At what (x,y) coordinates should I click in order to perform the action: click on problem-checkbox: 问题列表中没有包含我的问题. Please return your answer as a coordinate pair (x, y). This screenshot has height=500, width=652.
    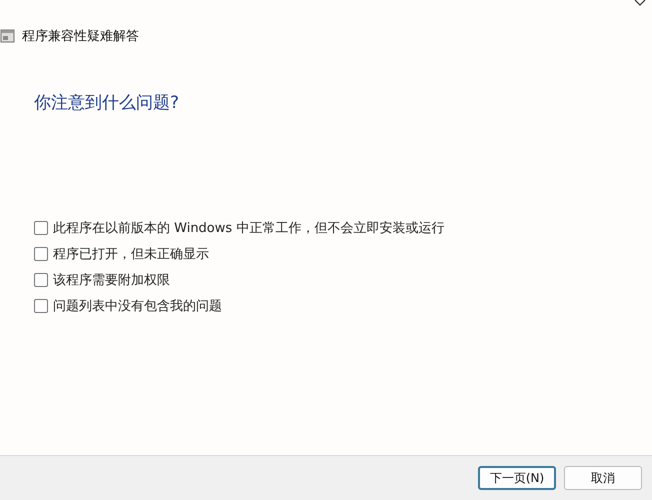
    Looking at the image, I should click on (128, 306).